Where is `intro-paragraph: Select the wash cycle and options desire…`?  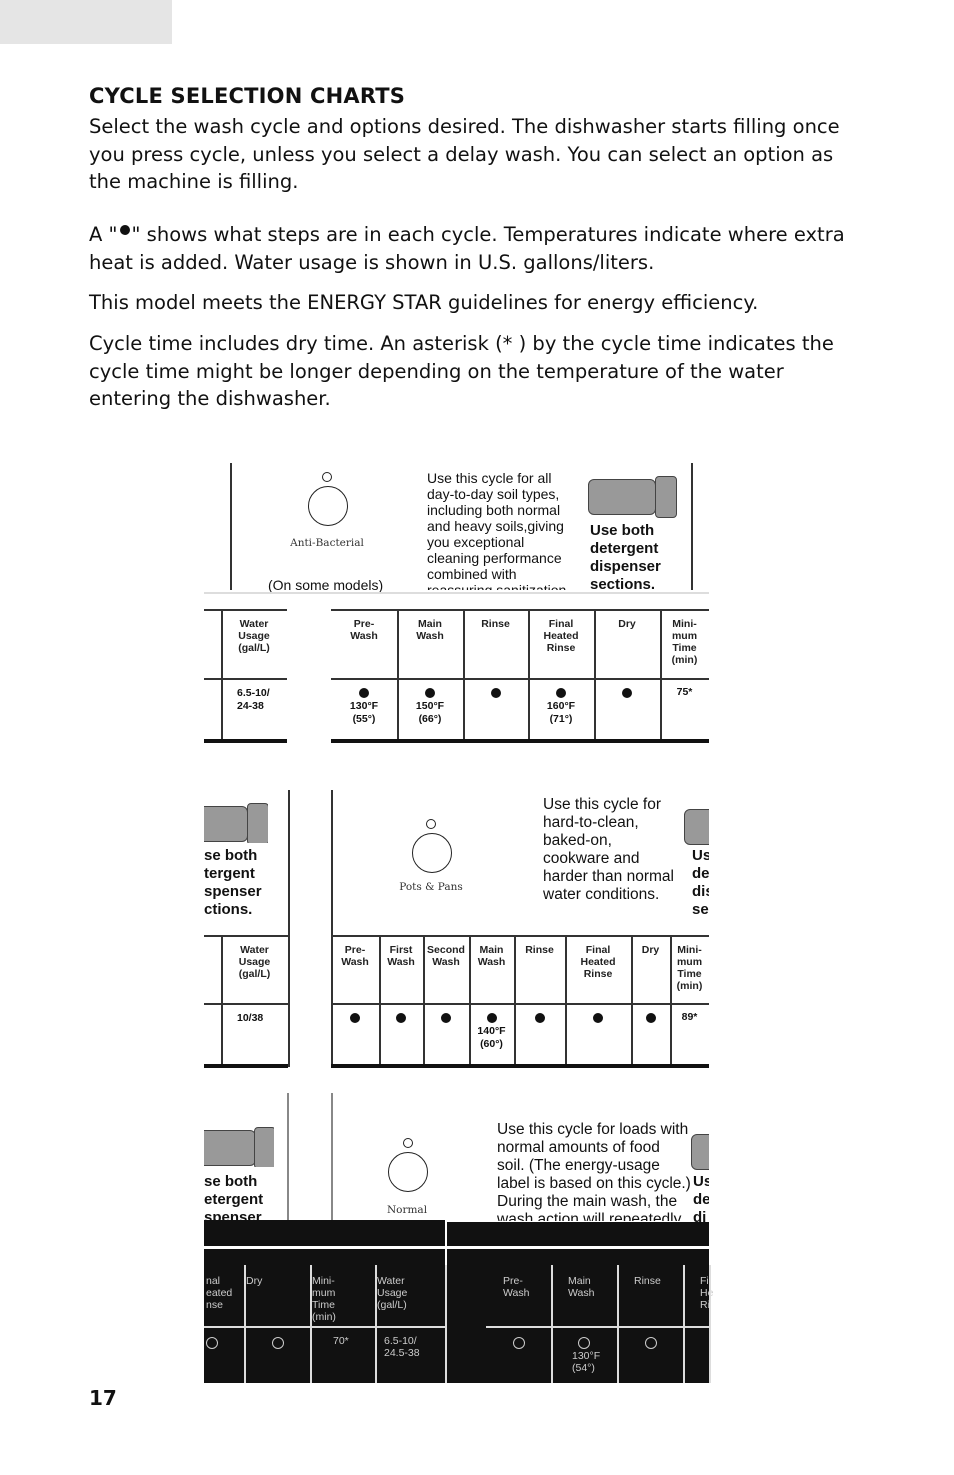 intro-paragraph: Select the wash cycle and options desire… is located at coordinates (464, 154).